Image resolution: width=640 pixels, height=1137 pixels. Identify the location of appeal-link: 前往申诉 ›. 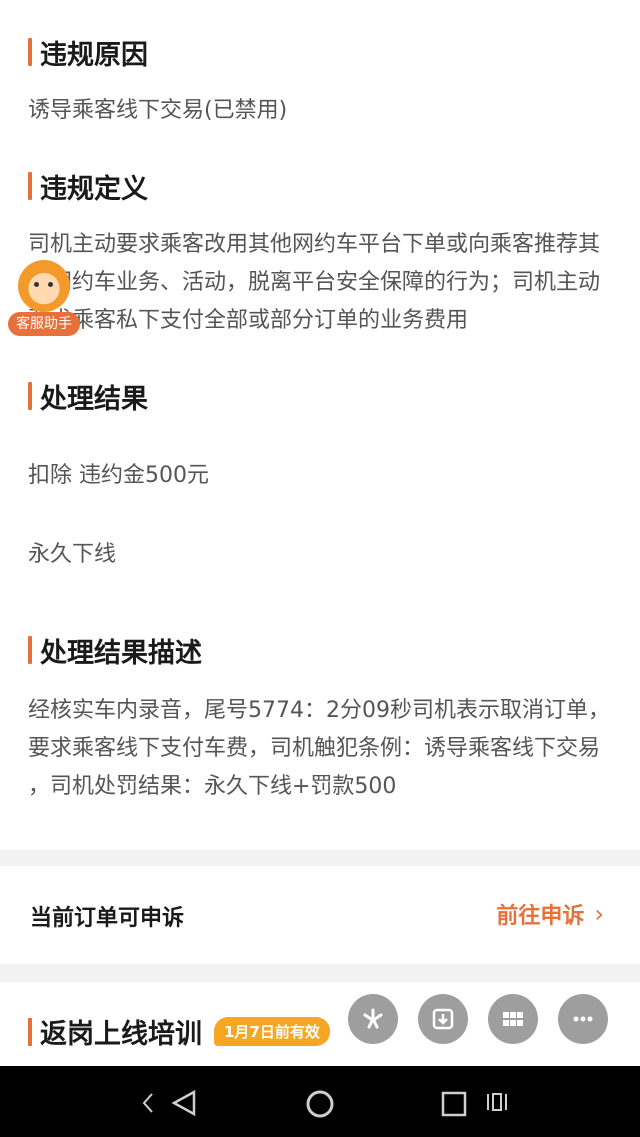
(550, 914).